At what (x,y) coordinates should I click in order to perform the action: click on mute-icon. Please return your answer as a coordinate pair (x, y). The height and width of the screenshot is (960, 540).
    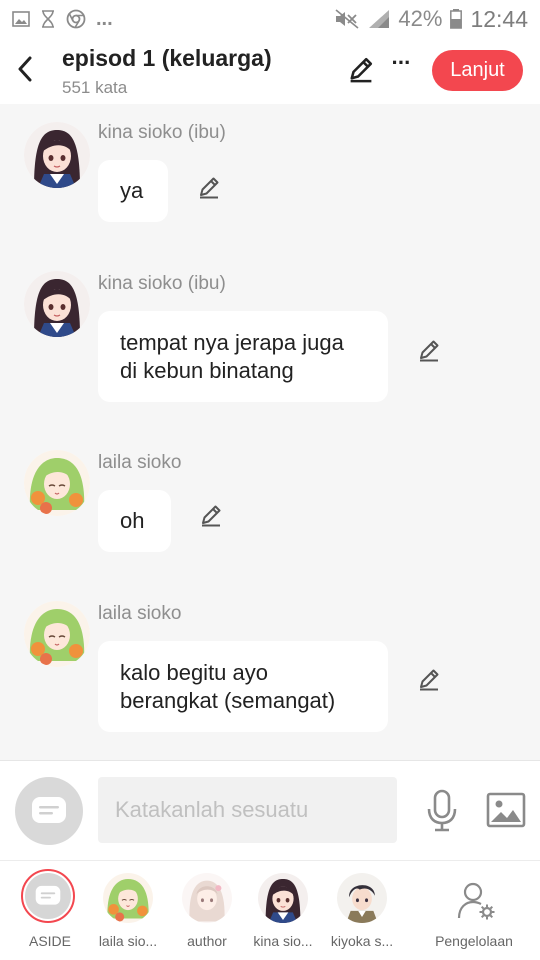
    Looking at the image, I should click on (347, 19).